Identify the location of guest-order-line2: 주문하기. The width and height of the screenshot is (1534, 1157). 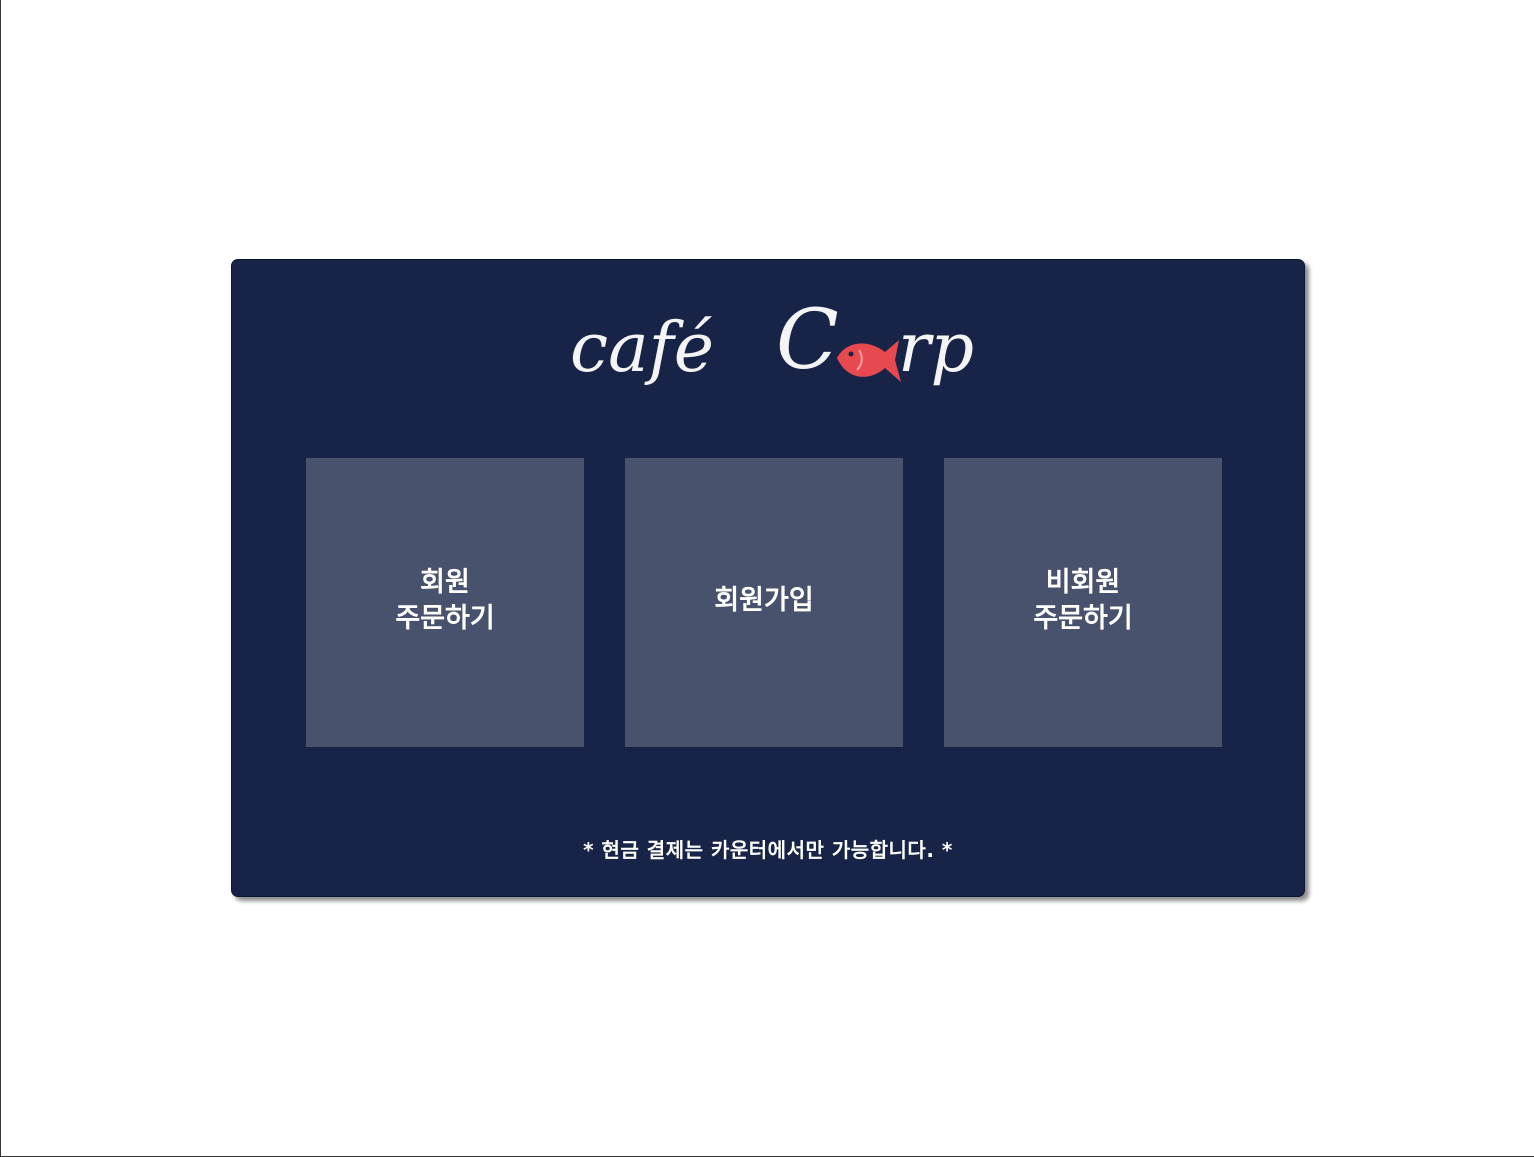
(1083, 618).